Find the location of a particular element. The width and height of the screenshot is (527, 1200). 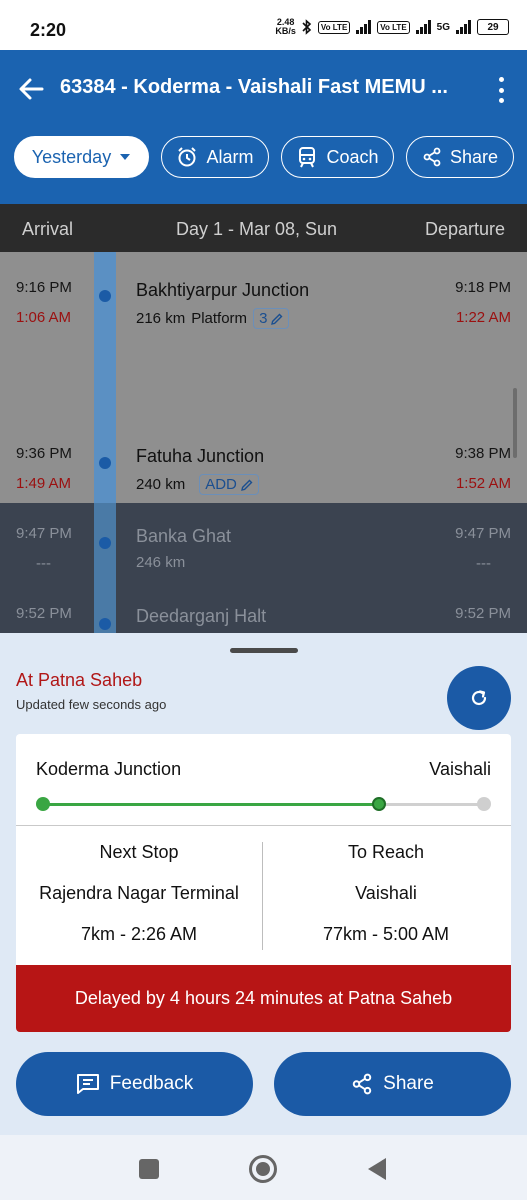

platform-edit-tag: 3 is located at coordinates (271, 318).